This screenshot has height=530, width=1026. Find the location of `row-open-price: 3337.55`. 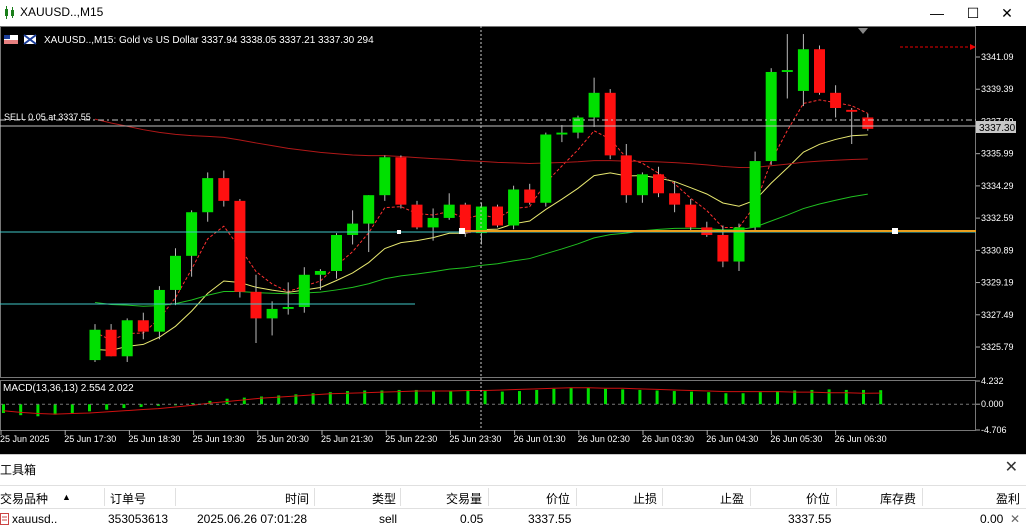

row-open-price: 3337.55 is located at coordinates (550, 519).